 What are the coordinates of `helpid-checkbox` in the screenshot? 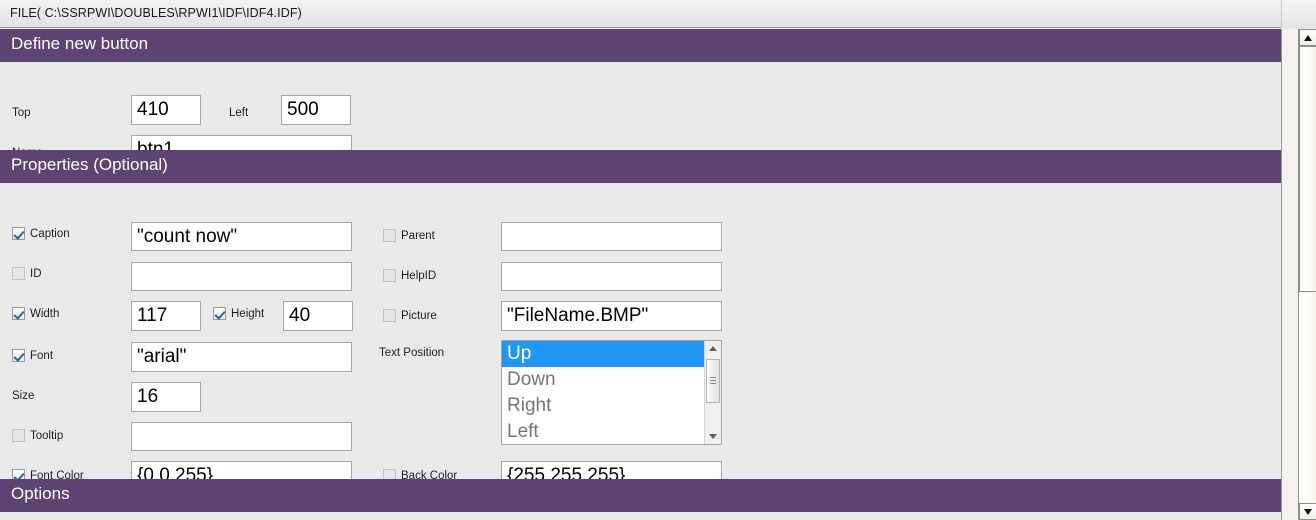 It's located at (389, 275).